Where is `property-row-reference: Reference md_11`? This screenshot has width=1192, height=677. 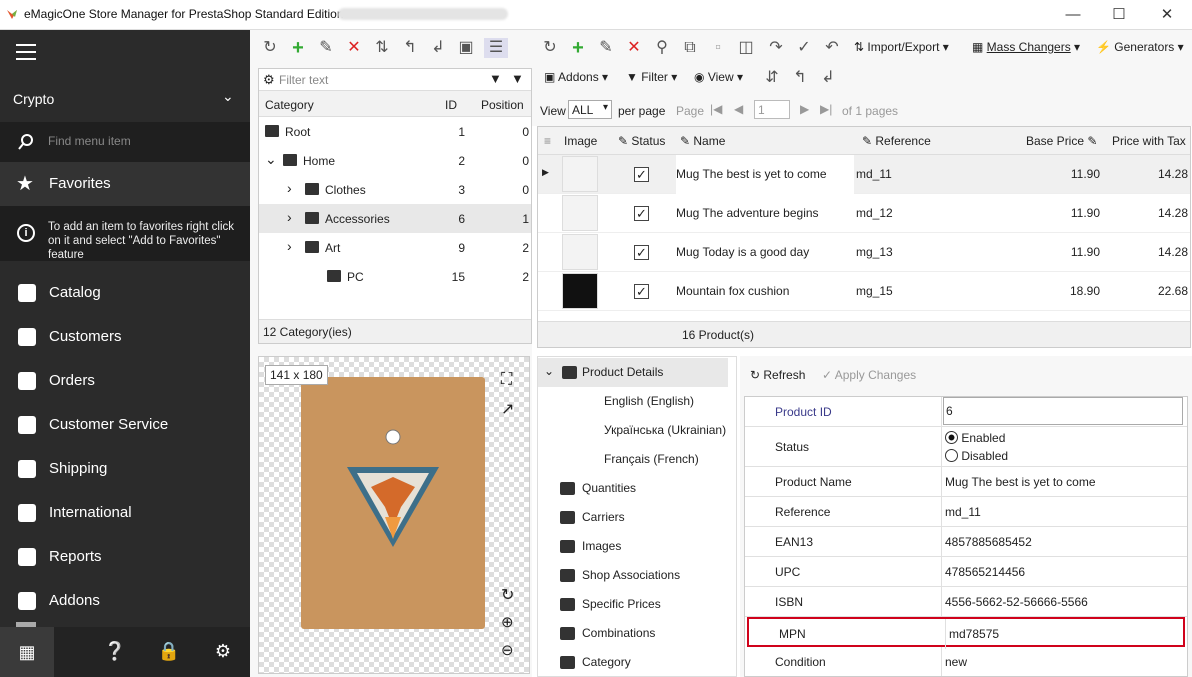
property-row-reference: Reference md_11 is located at coordinates (966, 512).